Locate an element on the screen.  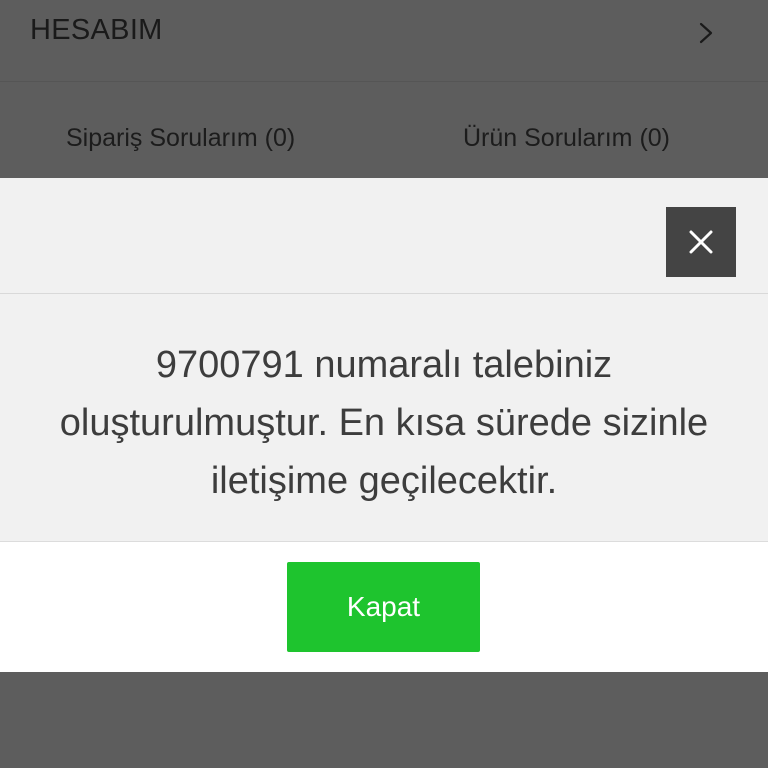
questions-row: Sipariş Sorularım (0) Ürün Sorularım (0) is located at coordinates (384, 130).